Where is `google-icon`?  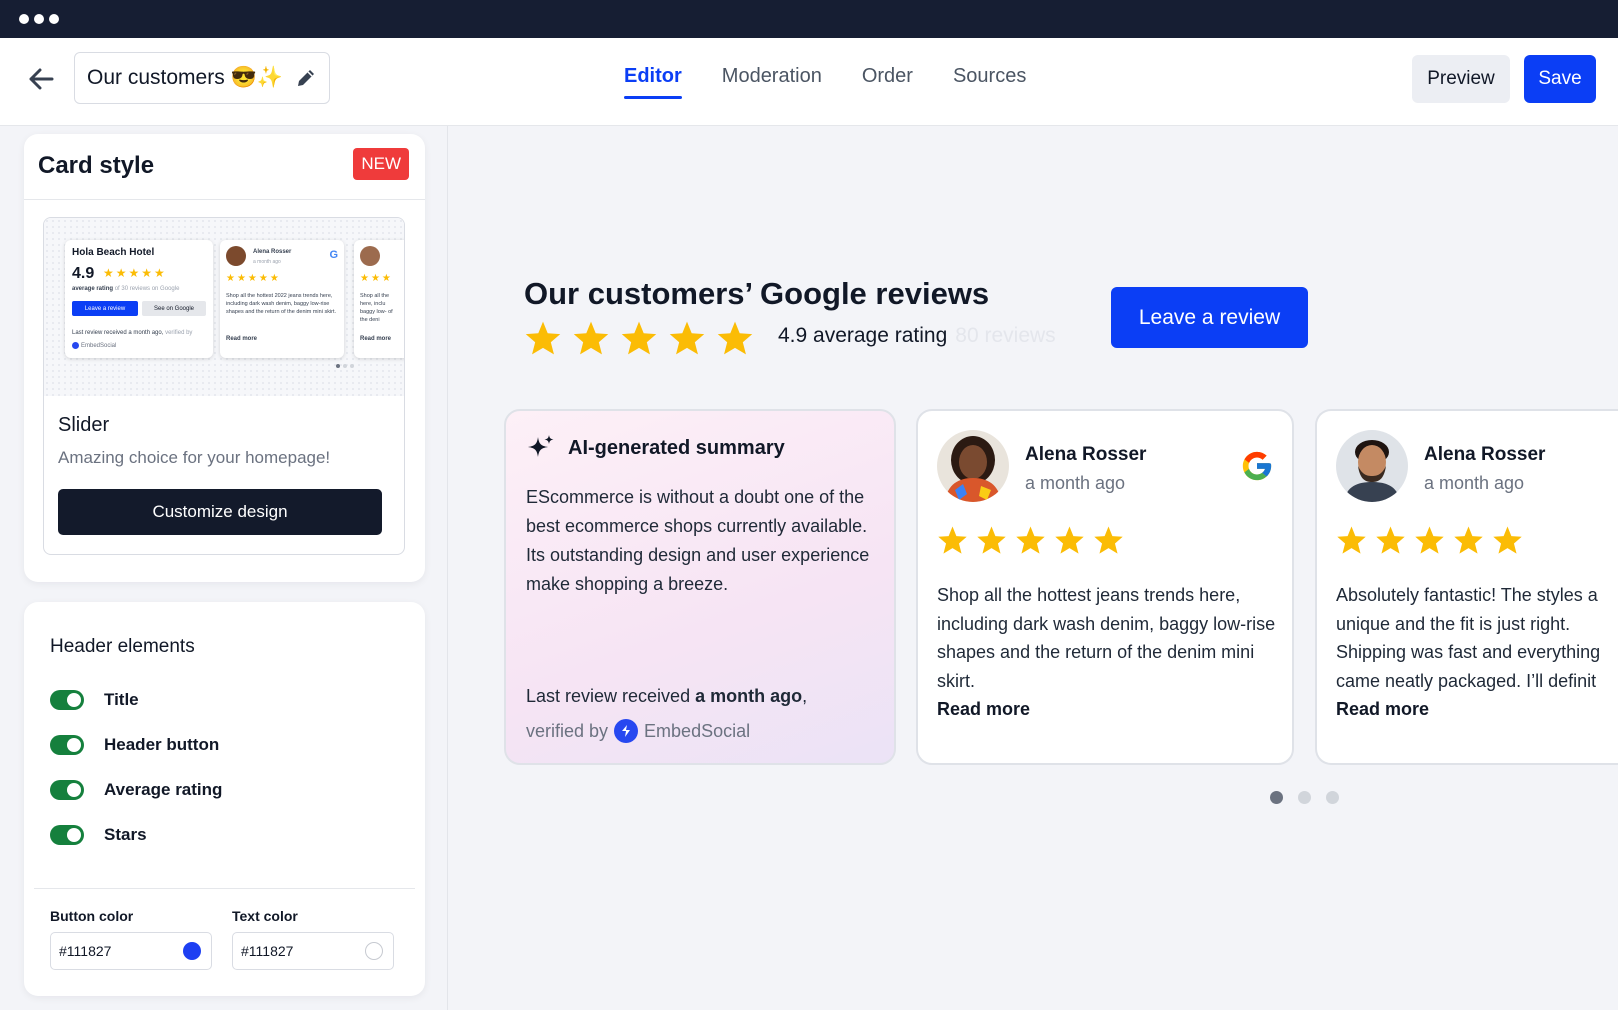 google-icon is located at coordinates (1257, 468).